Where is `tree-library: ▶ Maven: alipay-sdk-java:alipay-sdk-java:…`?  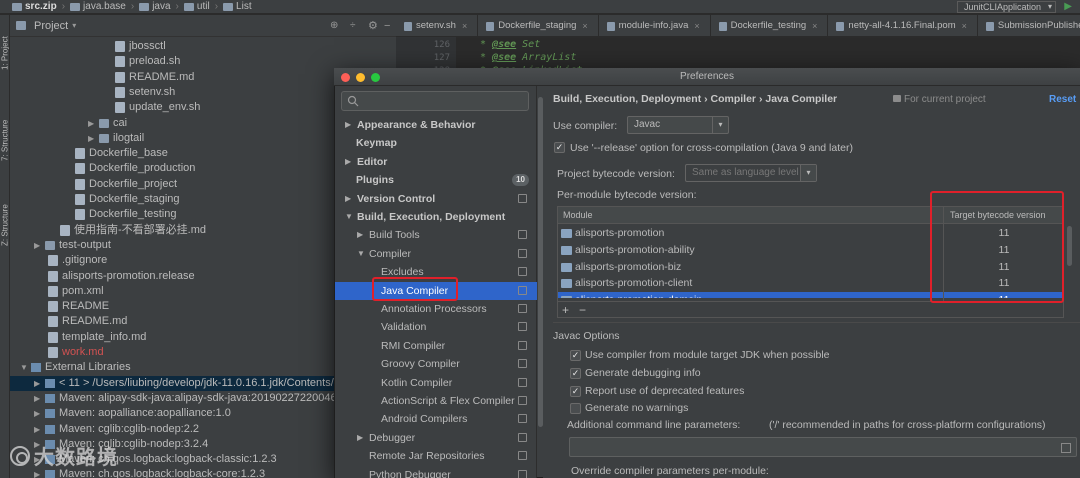 tree-library: ▶ Maven: alipay-sdk-java:alipay-sdk-java:… is located at coordinates (185, 398).